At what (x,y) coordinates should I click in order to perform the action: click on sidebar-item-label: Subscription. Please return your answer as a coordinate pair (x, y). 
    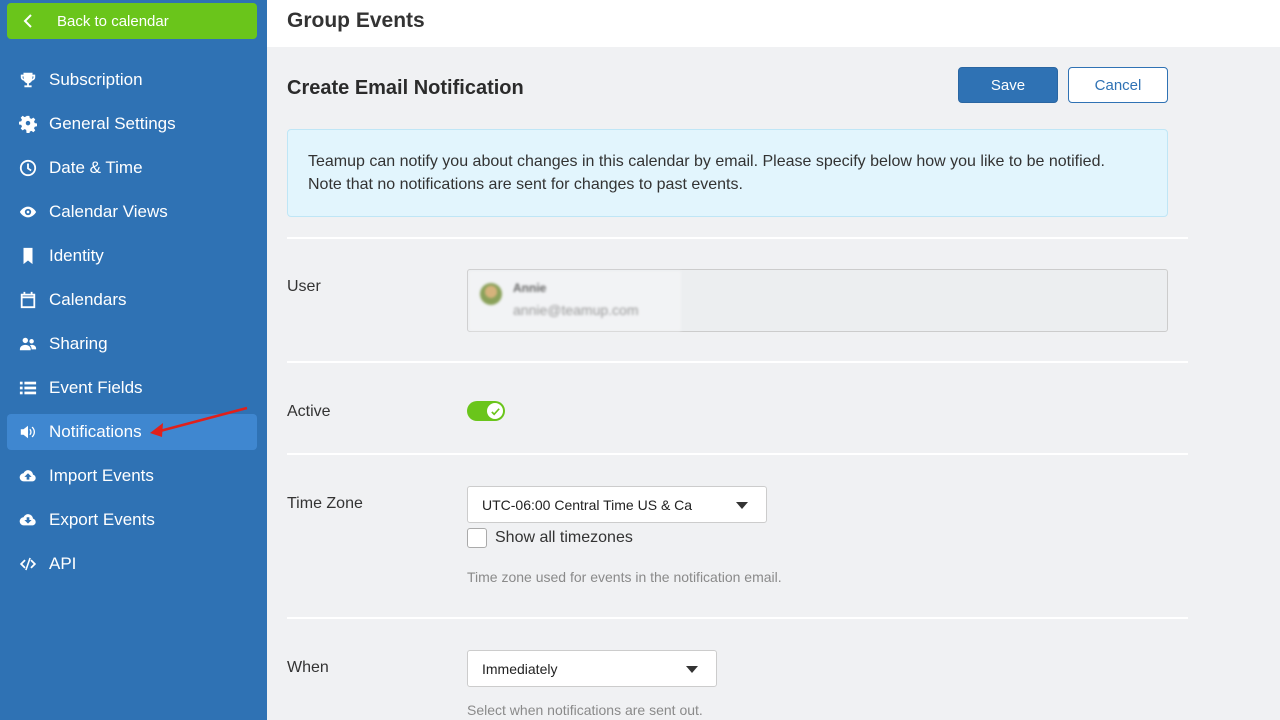
    Looking at the image, I should click on (96, 79).